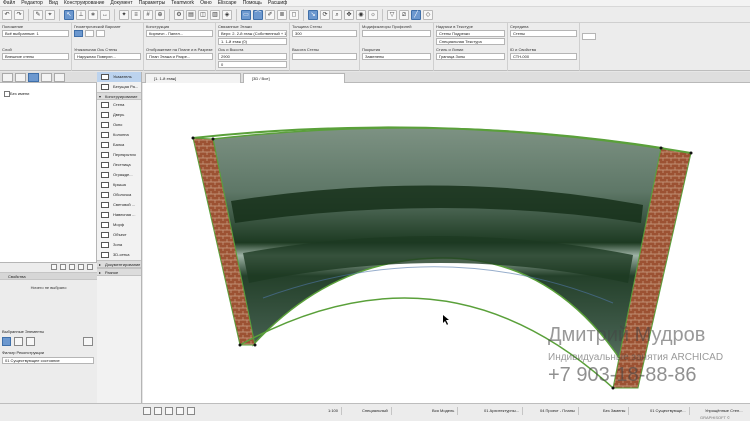 This screenshot has height=421, width=750. I want to click on graphic-override-select: Без Замены, so click(616, 411).